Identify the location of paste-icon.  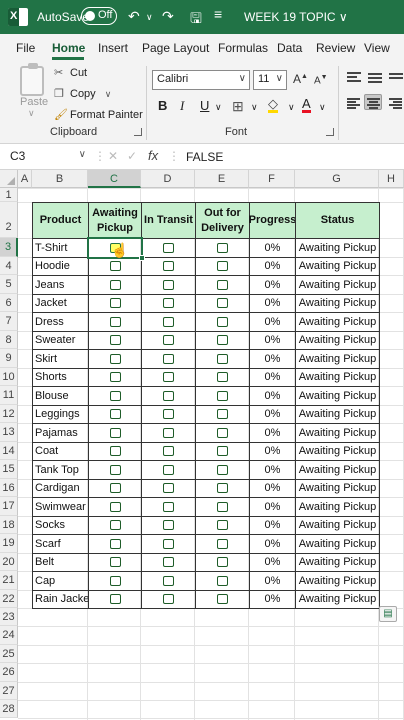
(32, 79).